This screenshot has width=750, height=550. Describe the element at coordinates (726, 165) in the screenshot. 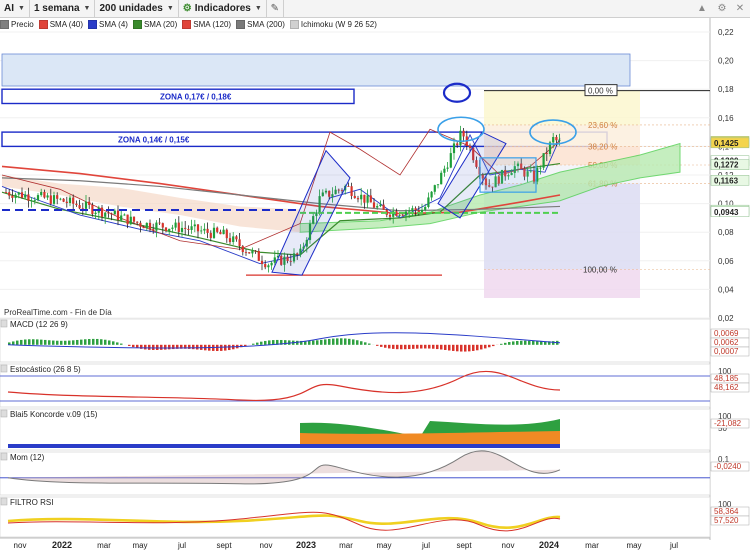

I see `price-label: 0,1272` at that location.